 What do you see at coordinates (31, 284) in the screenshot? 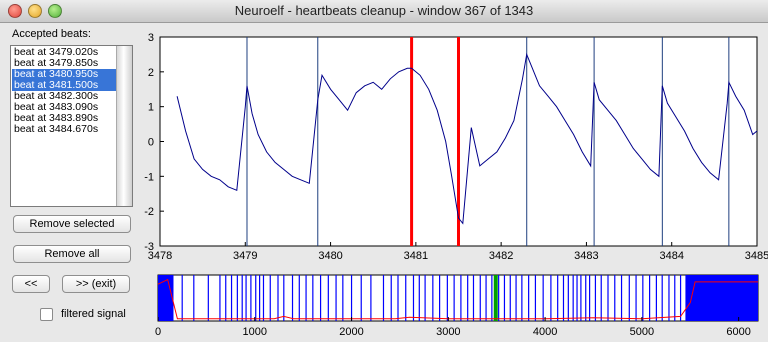
I see `previous-window-button: <<` at bounding box center [31, 284].